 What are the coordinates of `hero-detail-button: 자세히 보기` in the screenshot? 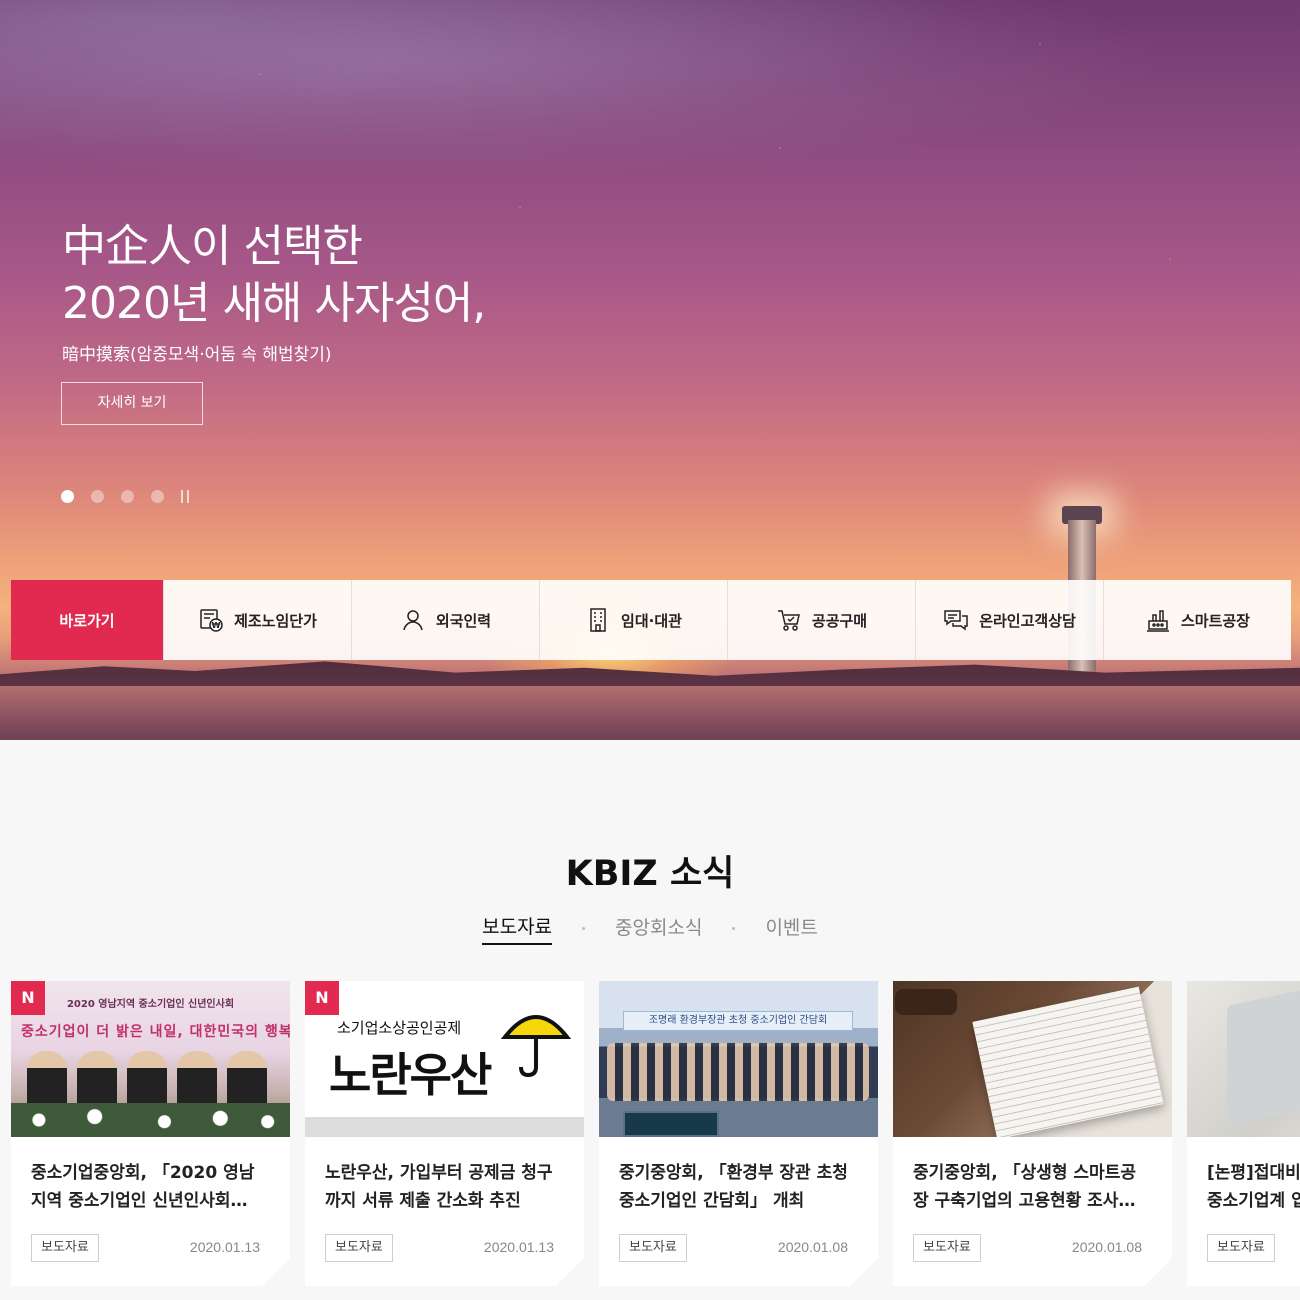 It's located at (132, 403).